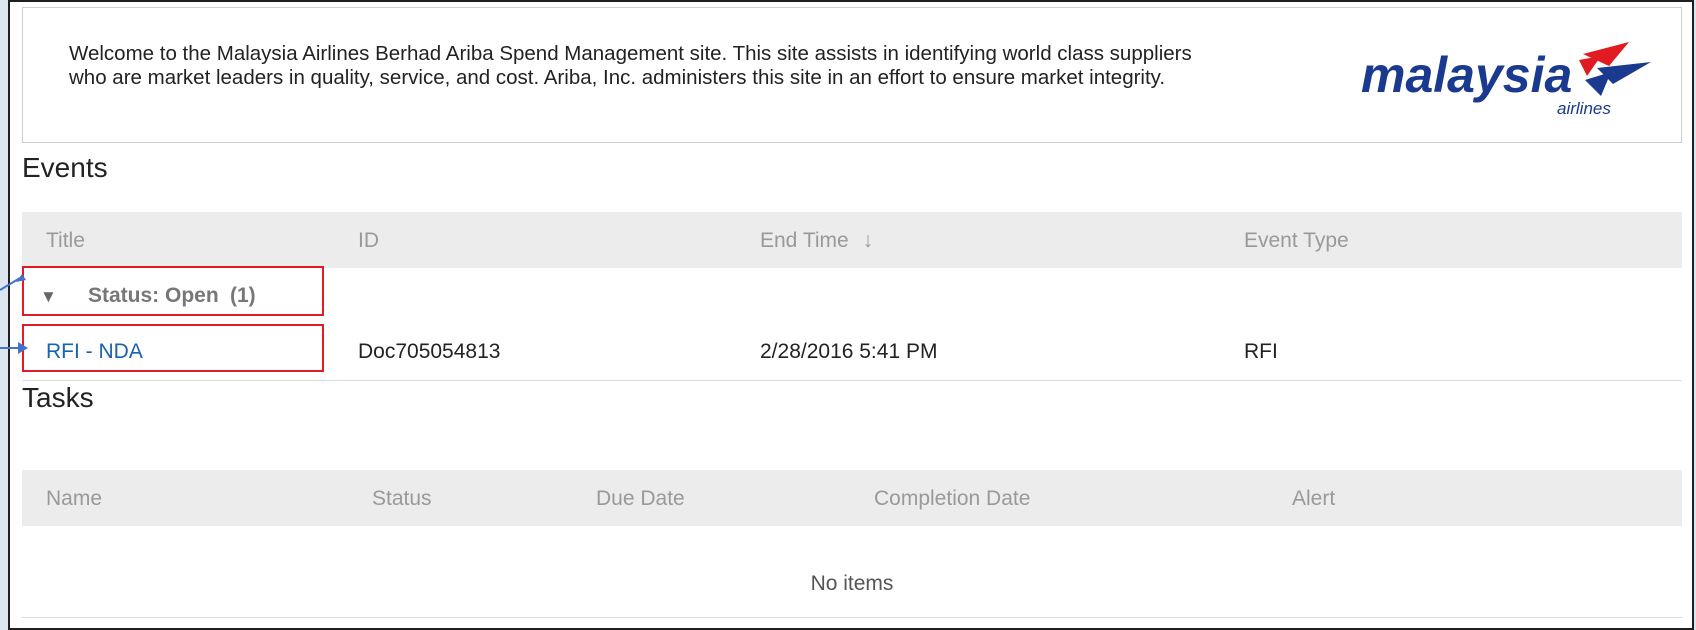 Image resolution: width=1696 pixels, height=630 pixels. What do you see at coordinates (1584, 108) in the screenshot?
I see `logo-subtitle: airlines` at bounding box center [1584, 108].